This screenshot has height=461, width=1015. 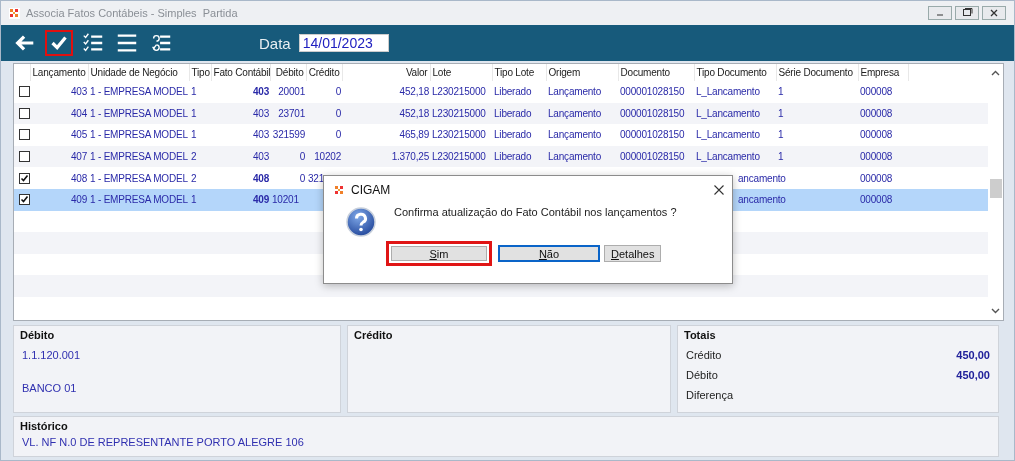 What do you see at coordinates (14, 13) in the screenshot?
I see `app-logo-icon` at bounding box center [14, 13].